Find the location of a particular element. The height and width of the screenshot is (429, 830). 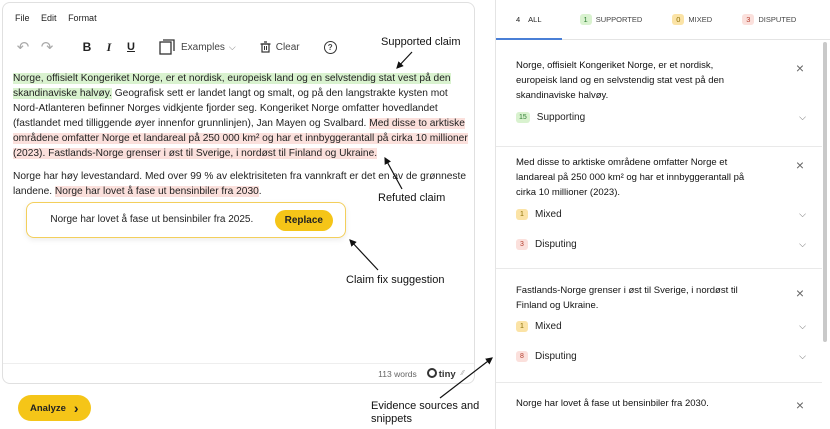

replace-button: Replace is located at coordinates (303, 220).